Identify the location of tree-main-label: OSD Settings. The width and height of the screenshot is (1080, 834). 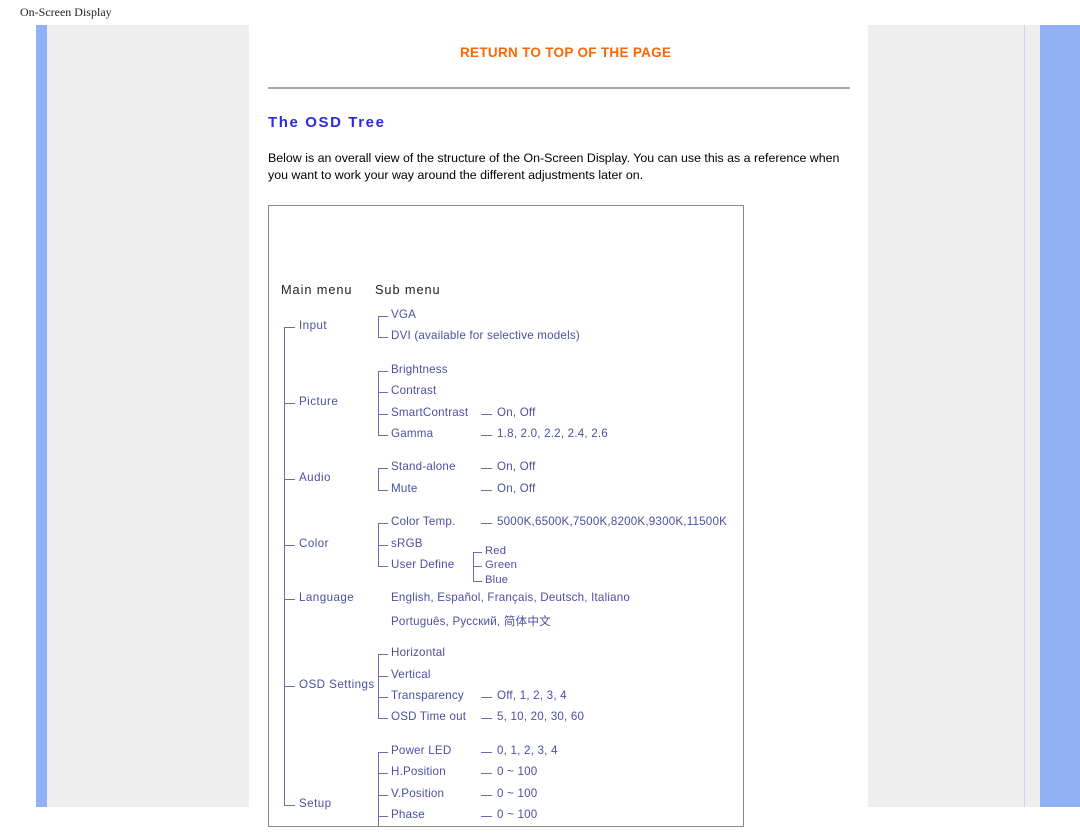
(337, 685).